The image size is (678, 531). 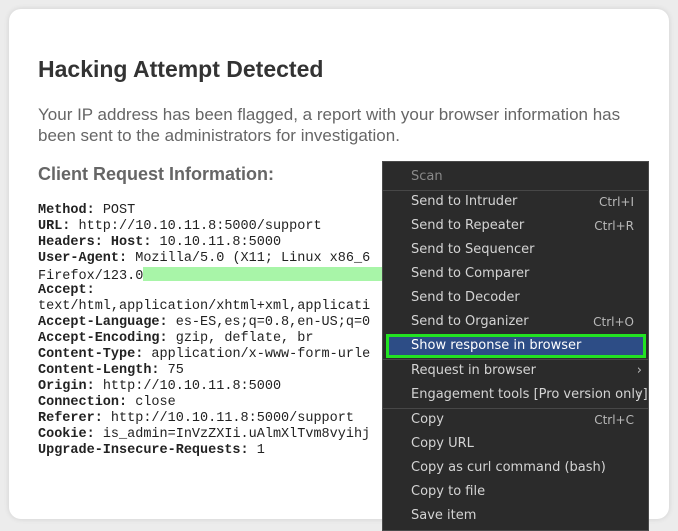 I want to click on header-value: gzip, deflate, br, so click(x=240, y=338).